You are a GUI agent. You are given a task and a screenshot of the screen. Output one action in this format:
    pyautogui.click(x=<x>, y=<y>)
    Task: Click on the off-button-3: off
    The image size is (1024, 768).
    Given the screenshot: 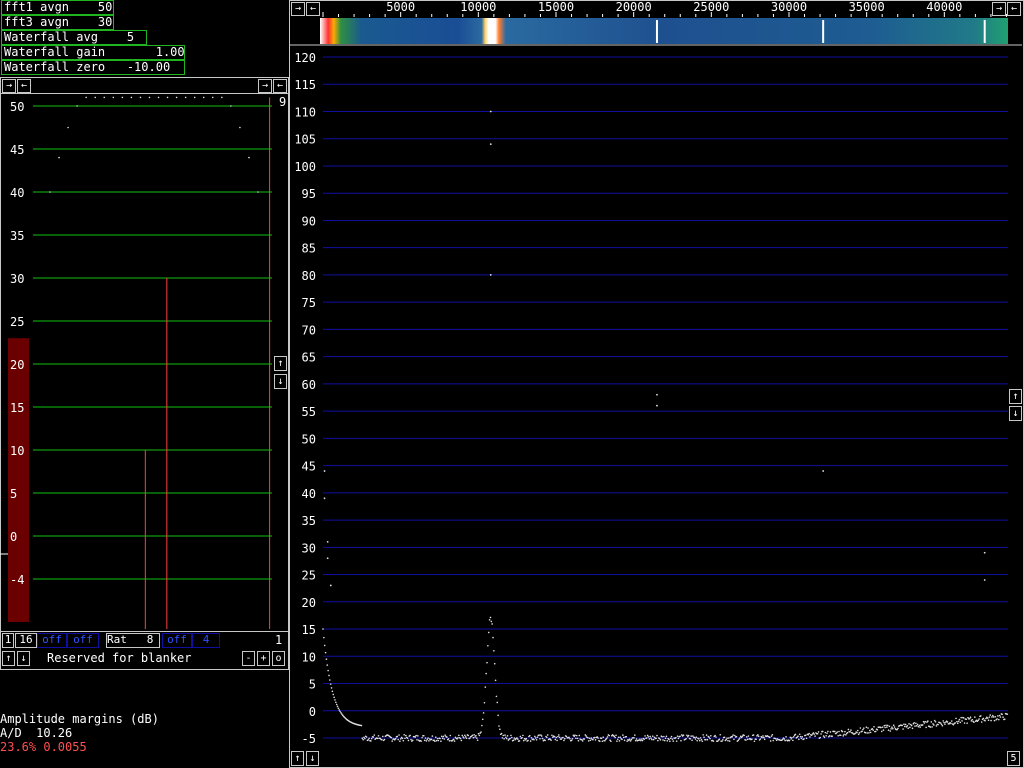 What is the action you would take?
    pyautogui.click(x=177, y=640)
    